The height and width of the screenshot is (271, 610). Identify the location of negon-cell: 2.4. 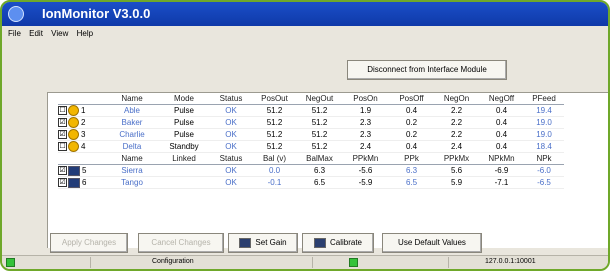
(456, 146).